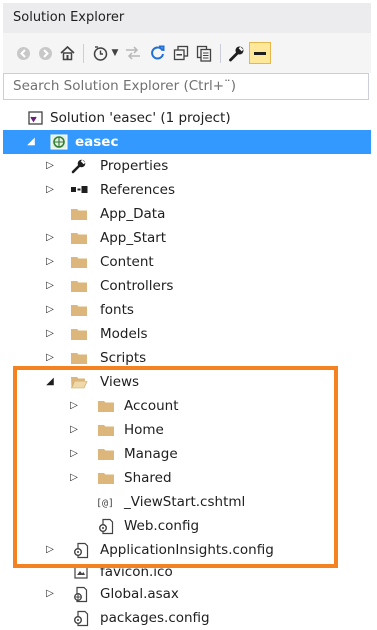 The height and width of the screenshot is (630, 377). Describe the element at coordinates (115, 53) in the screenshot. I see `dropdown-arrow-icon: ▼` at that location.